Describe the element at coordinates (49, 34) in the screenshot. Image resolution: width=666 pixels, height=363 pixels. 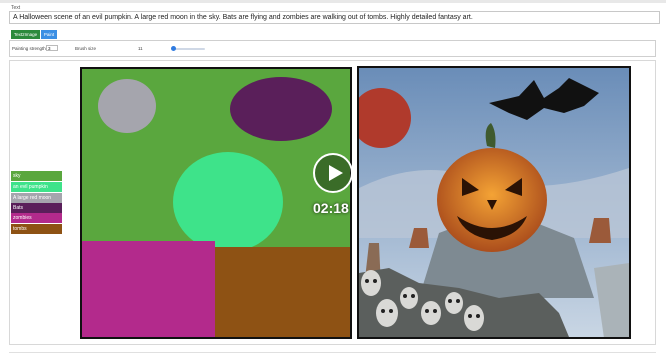
I see `tab-paint: Paint` at that location.